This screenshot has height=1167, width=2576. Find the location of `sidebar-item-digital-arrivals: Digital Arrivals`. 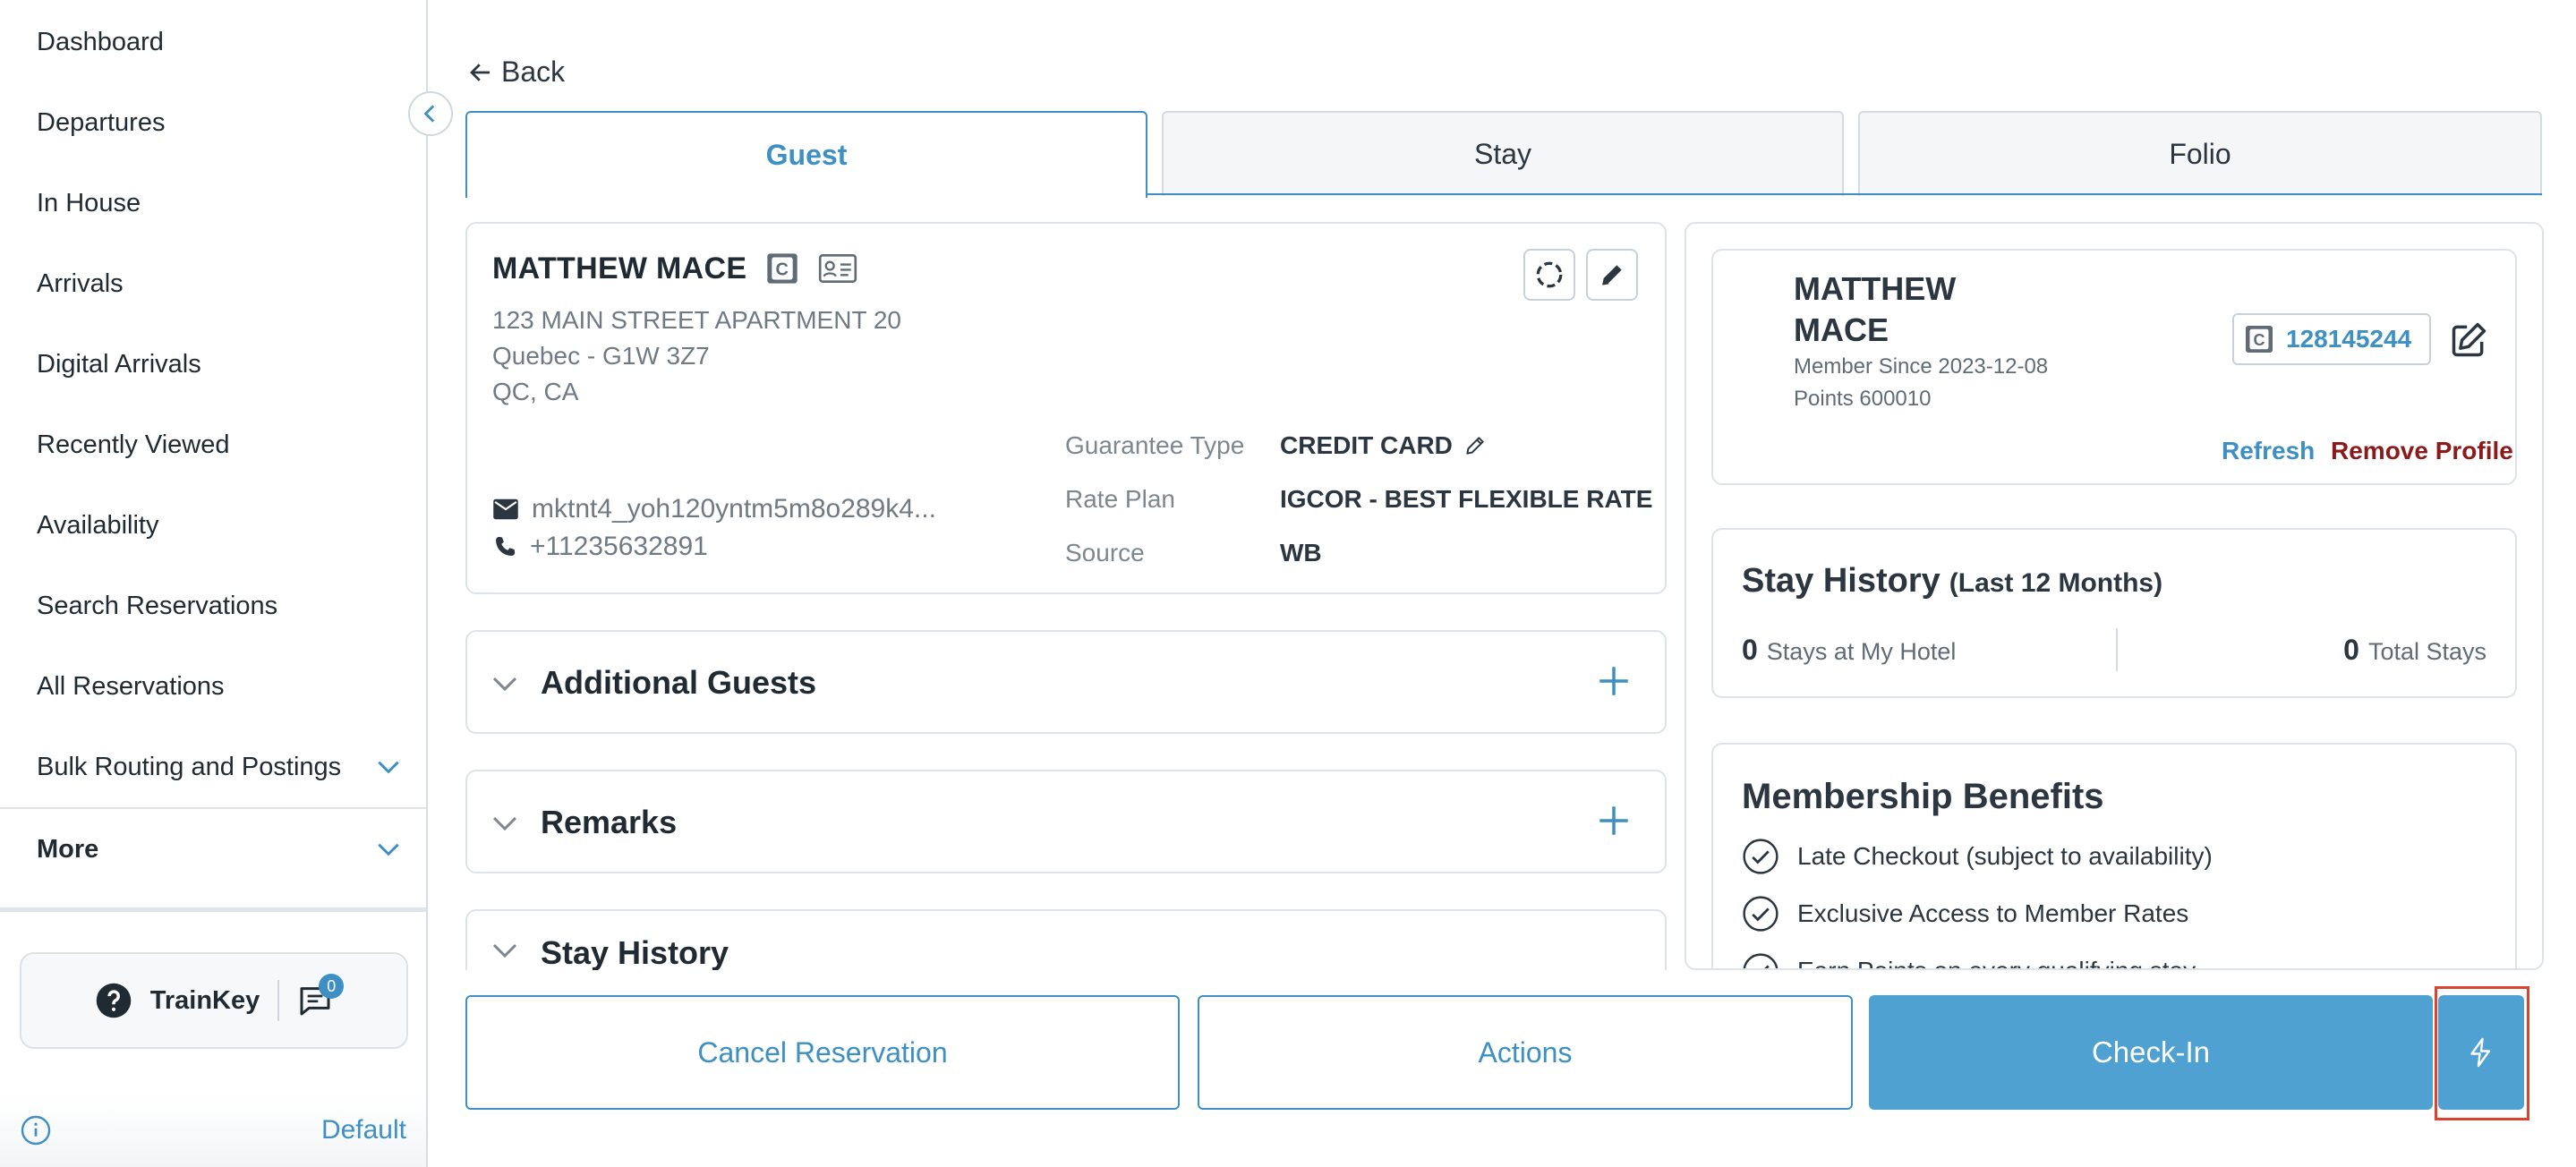

sidebar-item-digital-arrivals: Digital Arrivals is located at coordinates (213, 364).